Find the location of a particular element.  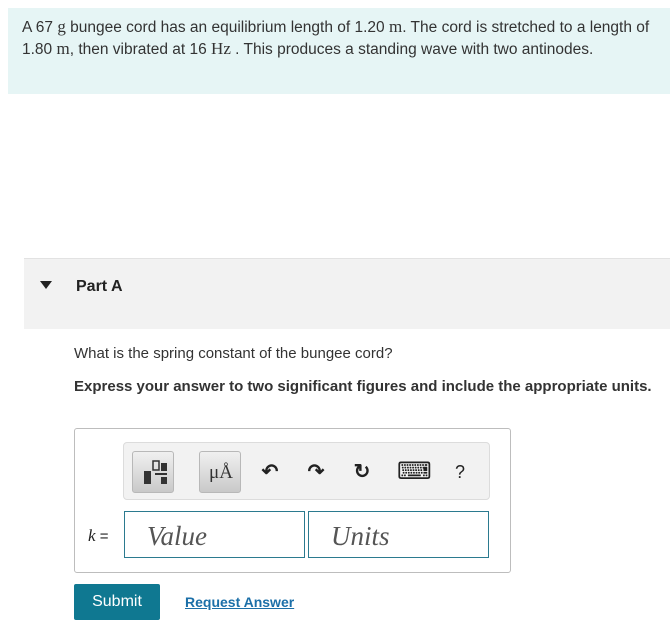

problem-text-1: A 67 is located at coordinates (40, 27).